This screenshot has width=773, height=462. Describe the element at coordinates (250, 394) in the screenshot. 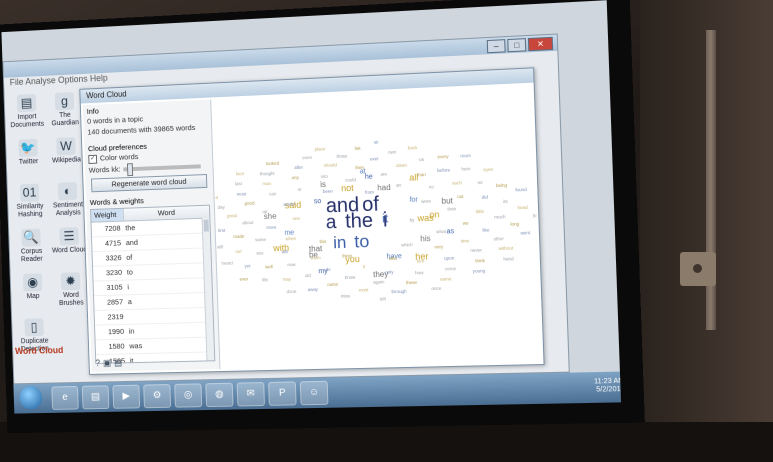

I see `taskbar-app-button: ✉` at that location.